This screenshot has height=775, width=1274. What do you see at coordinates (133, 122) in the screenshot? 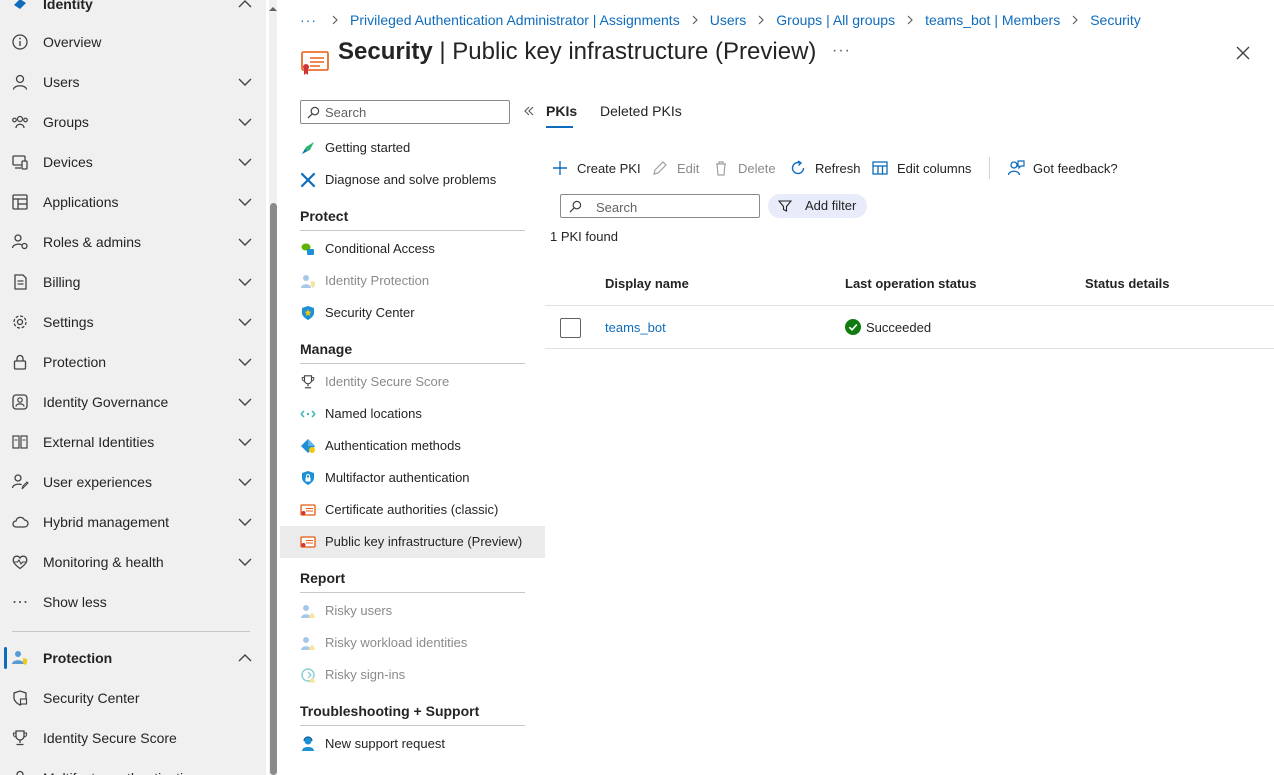
I see `nav-item-groups: Groups` at bounding box center [133, 122].